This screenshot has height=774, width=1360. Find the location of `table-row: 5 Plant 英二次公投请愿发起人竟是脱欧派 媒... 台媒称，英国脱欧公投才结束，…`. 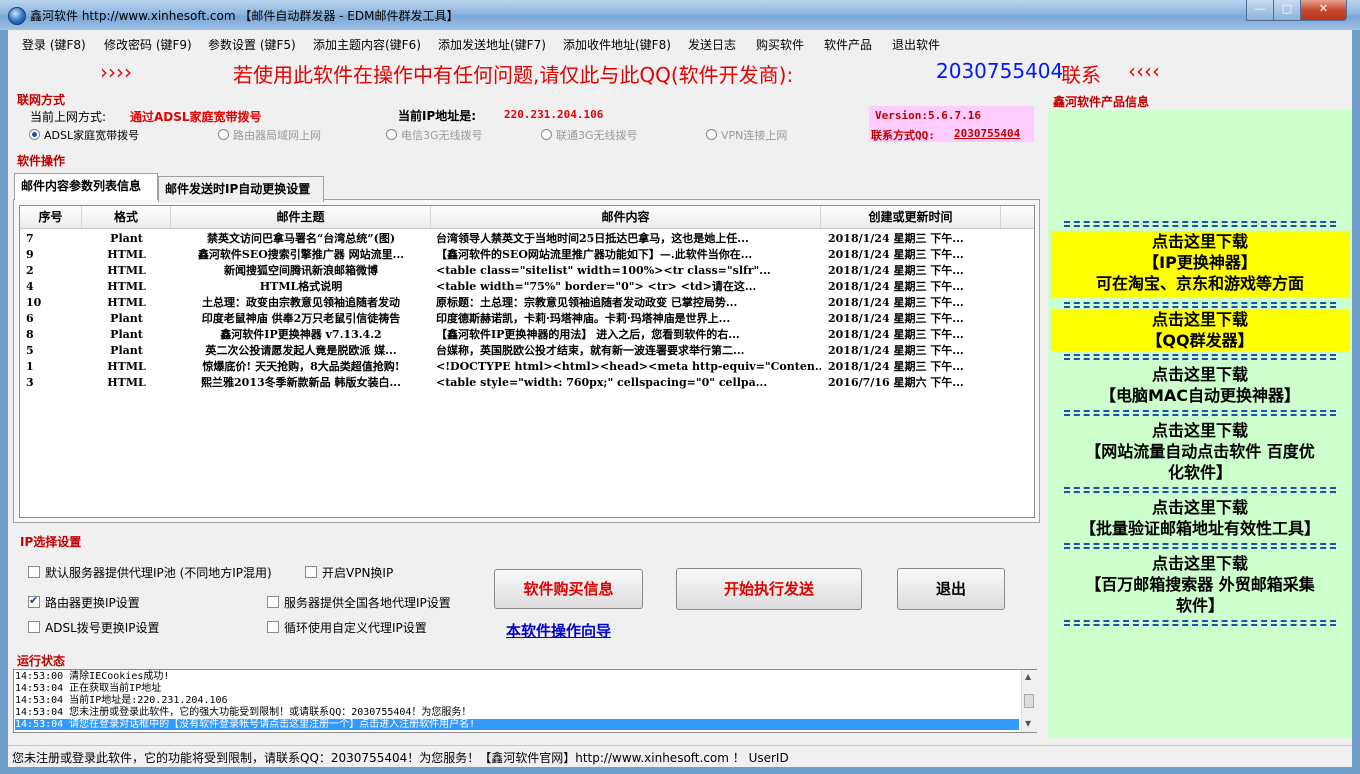

table-row: 5 Plant 英二次公投请愿发起人竟是脱欧派 媒... 台媒称，英国脱欧公投才结束，… is located at coordinates (527, 351).